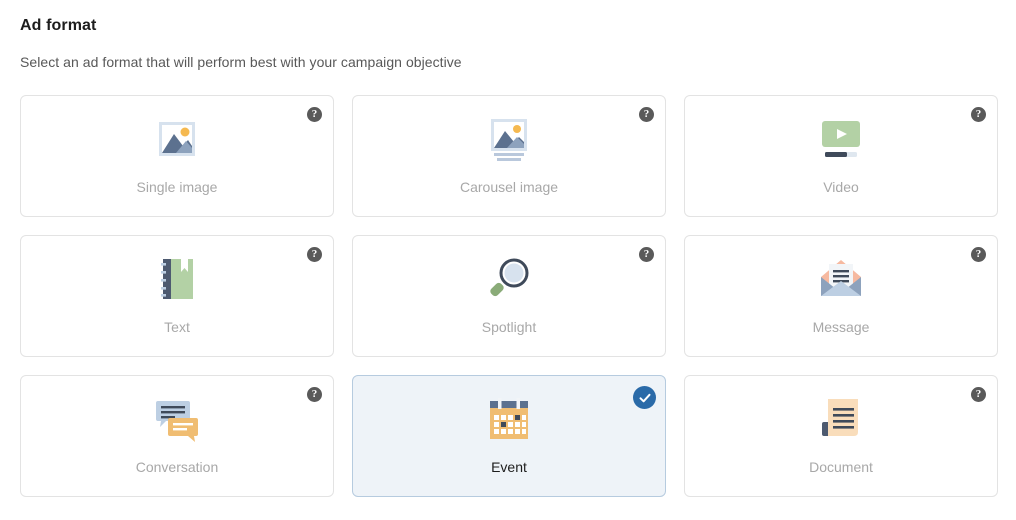 Image resolution: width=1016 pixels, height=520 pixels. Describe the element at coordinates (841, 419) in the screenshot. I see `document-icon` at that location.